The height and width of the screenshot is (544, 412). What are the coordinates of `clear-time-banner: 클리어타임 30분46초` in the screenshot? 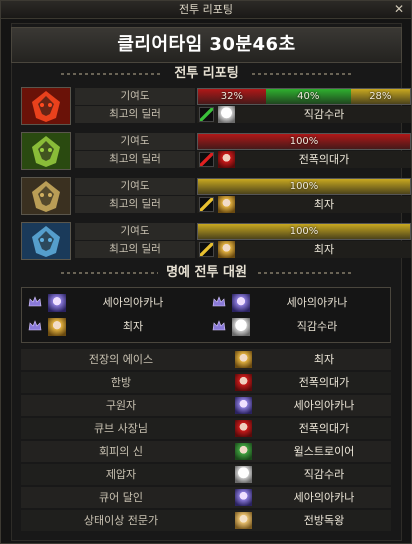 It's located at (206, 45).